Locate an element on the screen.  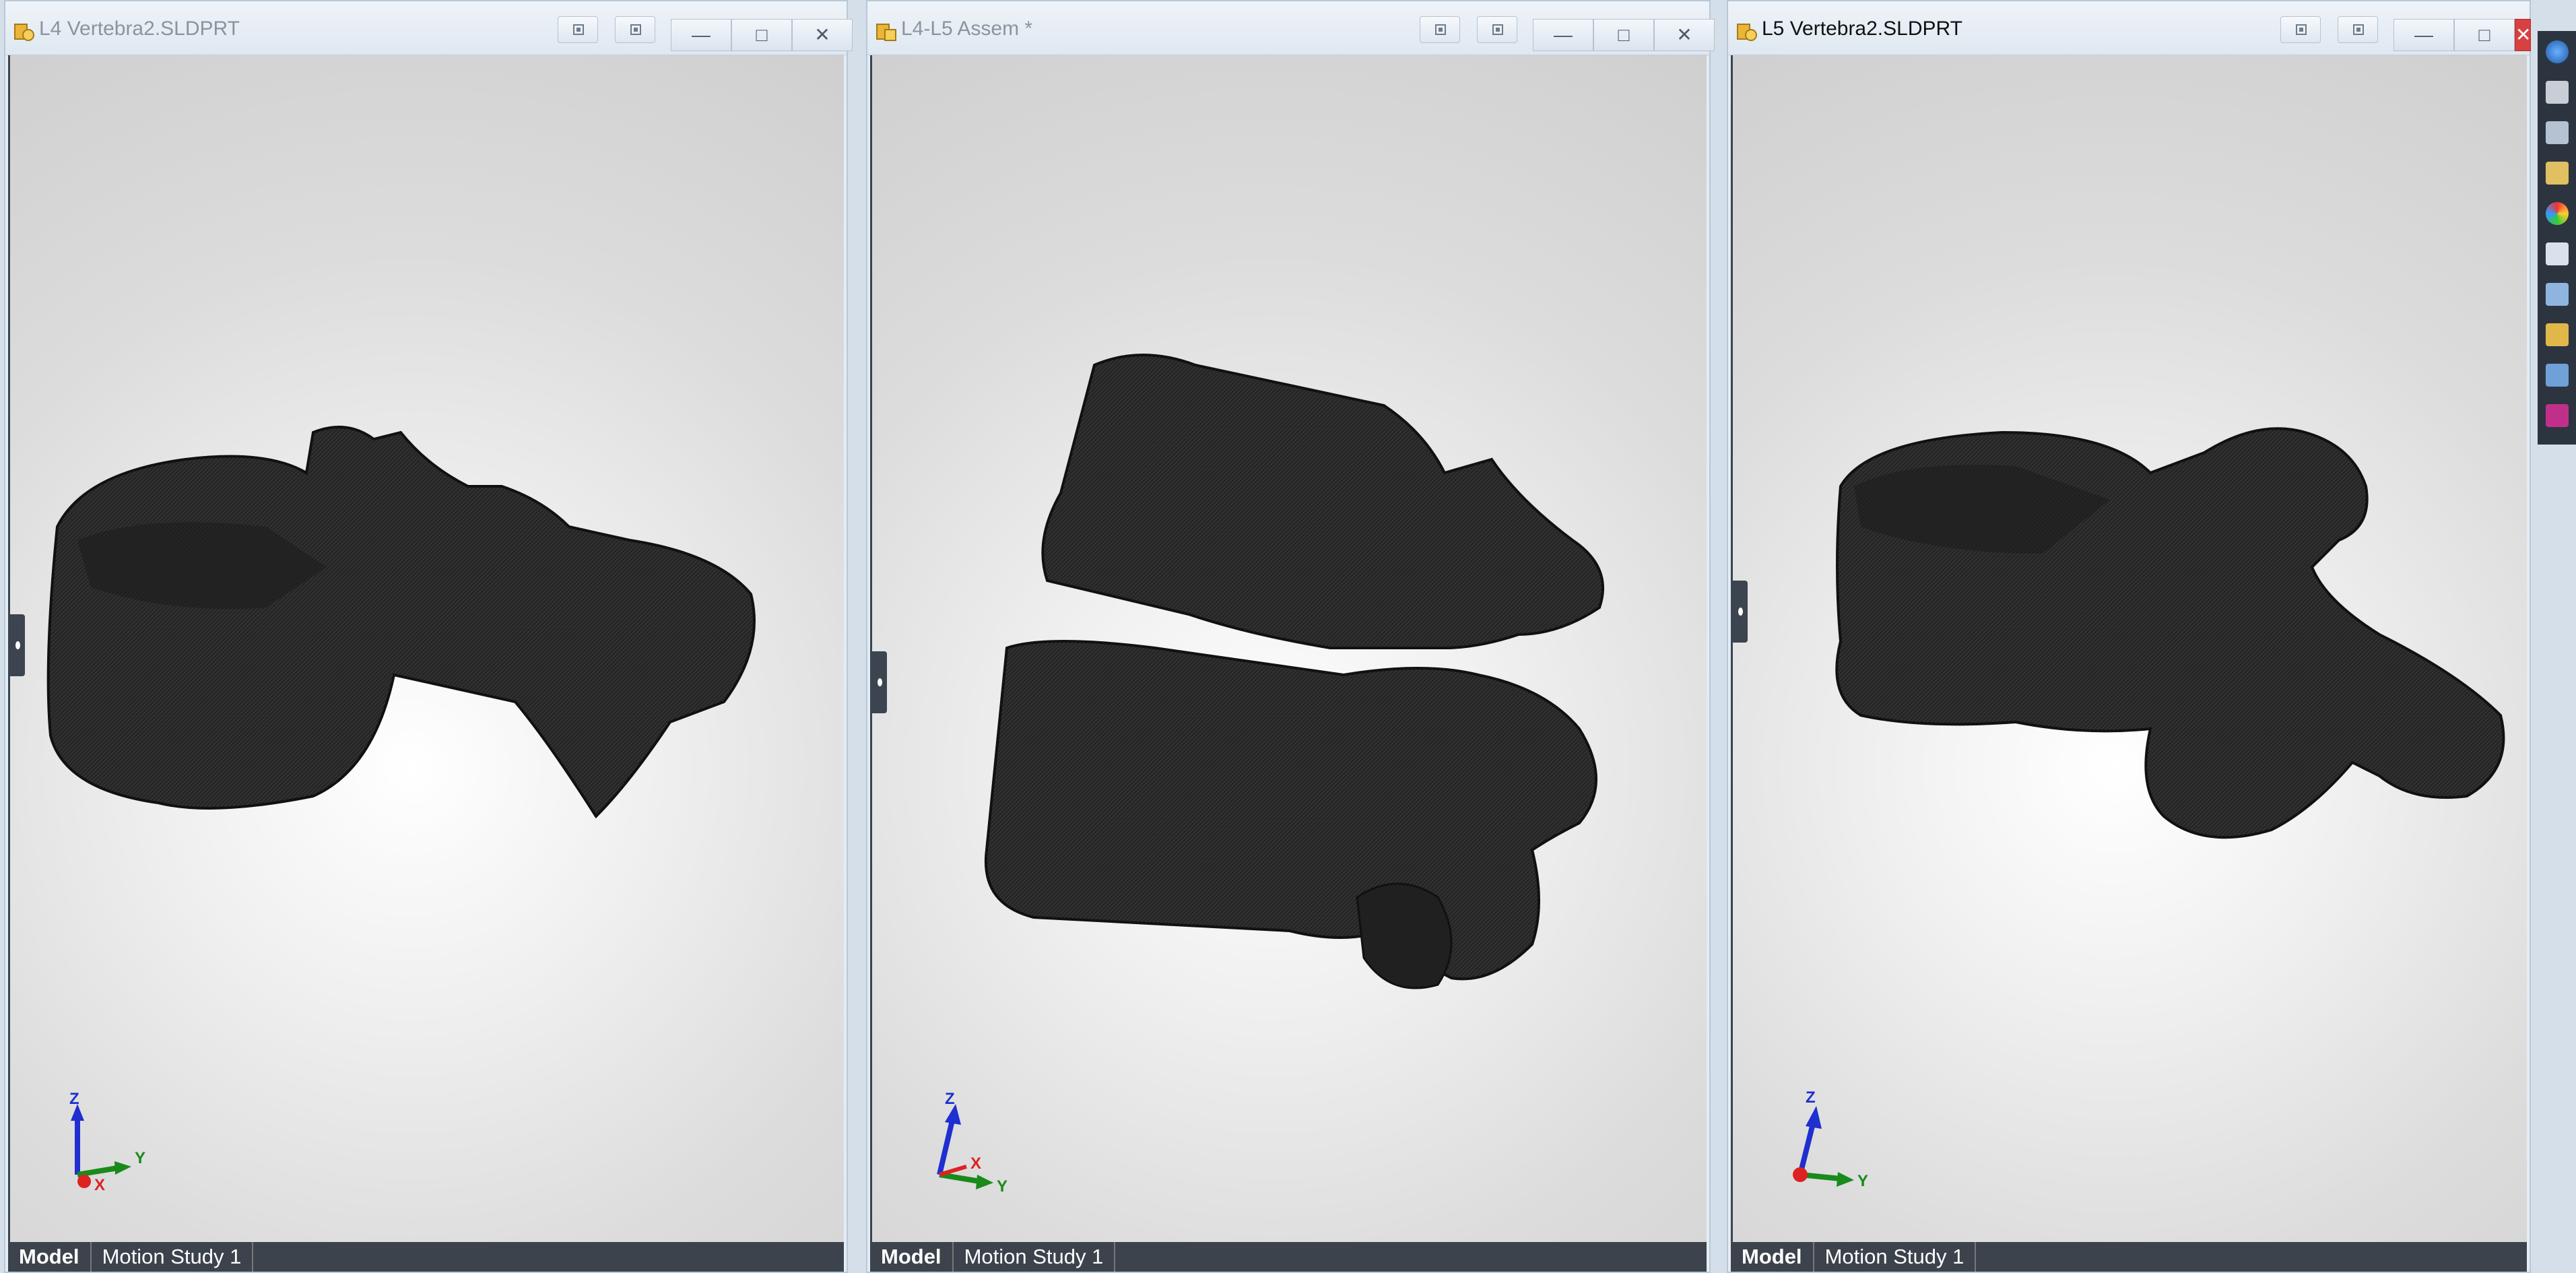
window-title: L5 Vertebra2.SLDPRT is located at coordinates (1862, 29).